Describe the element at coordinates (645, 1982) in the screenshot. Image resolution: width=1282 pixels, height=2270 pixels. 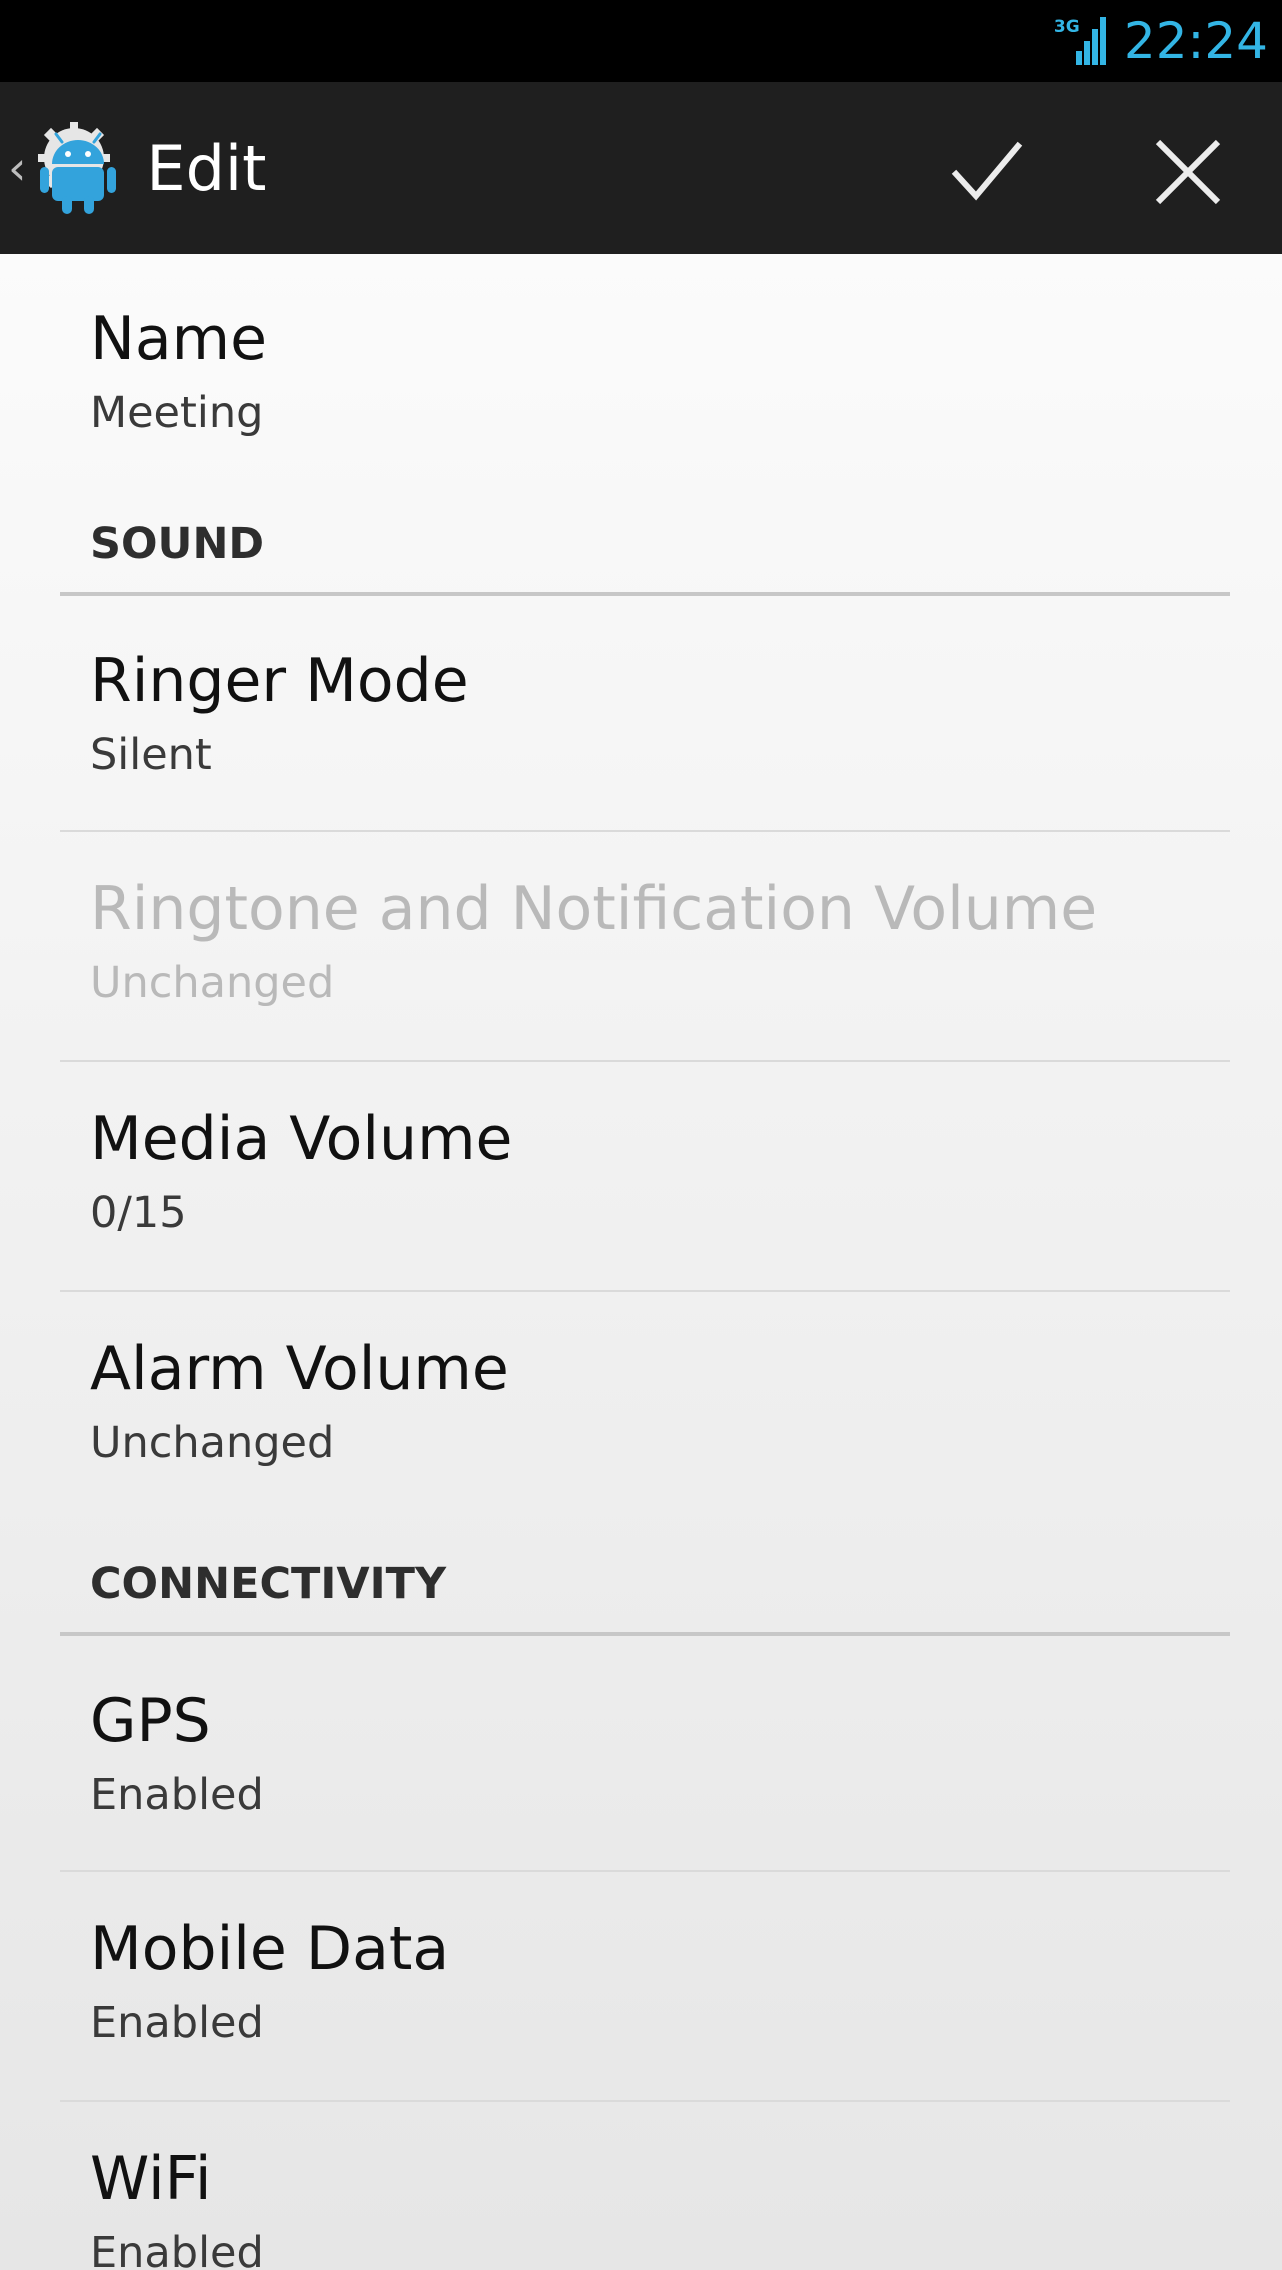
I see `pref-mobile-data: Mobile Data Enabled` at that location.